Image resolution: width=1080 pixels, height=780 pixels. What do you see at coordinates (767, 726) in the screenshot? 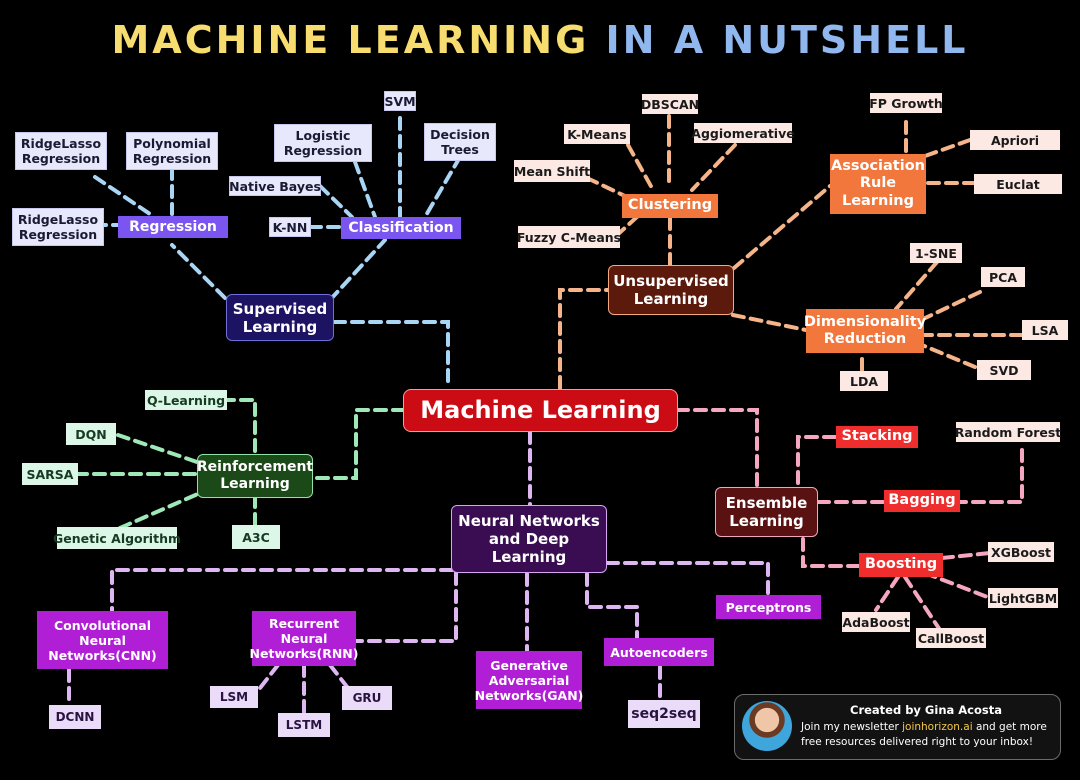
I see `avatar` at bounding box center [767, 726].